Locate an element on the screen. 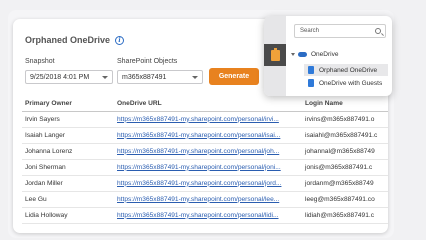 This screenshot has height=240, width=426. owner-cell: Jordan Miller is located at coordinates (68, 183).